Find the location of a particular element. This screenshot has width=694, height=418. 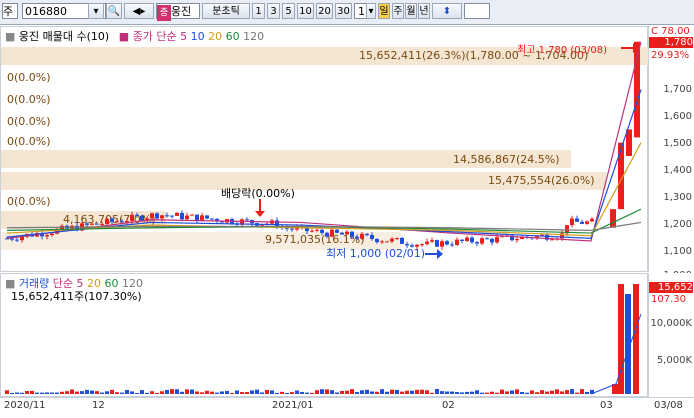

interval-30: 30 is located at coordinates (343, 11).